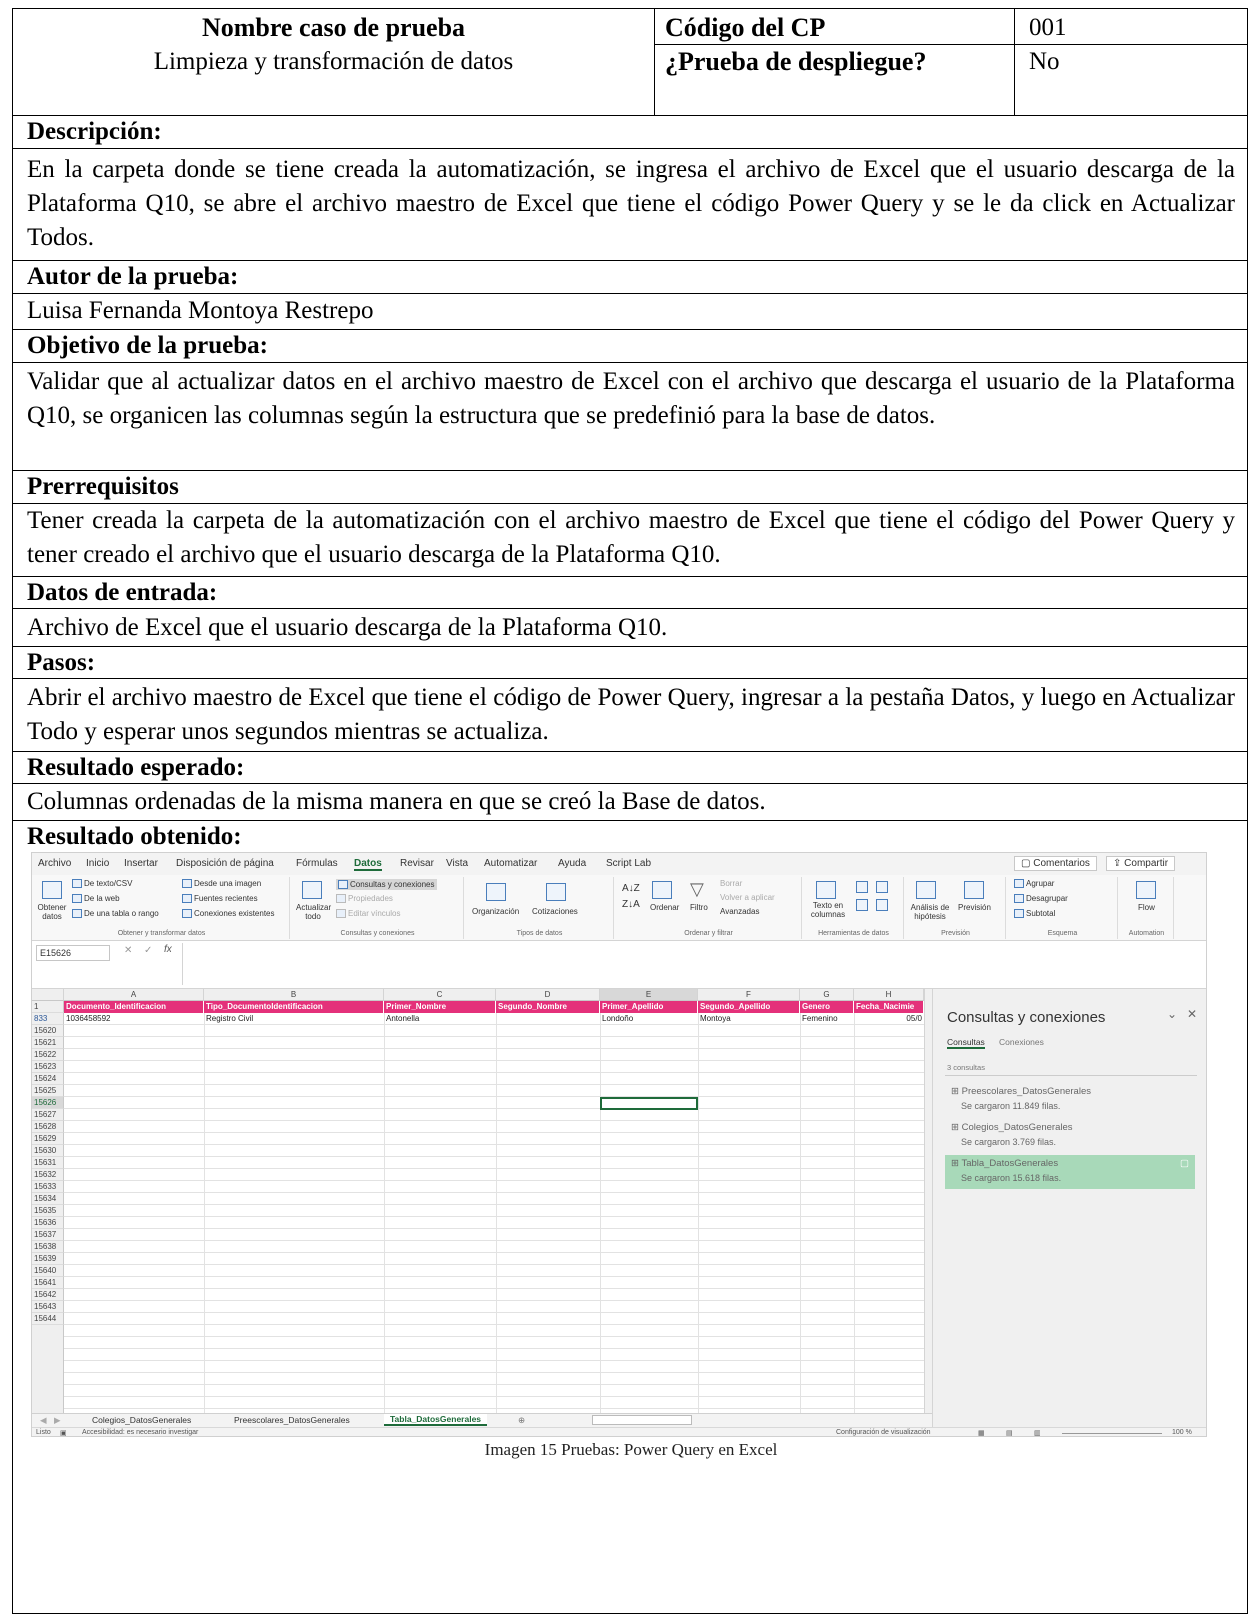 The image size is (1248, 1614). I want to click on column-header-g: G, so click(827, 995).